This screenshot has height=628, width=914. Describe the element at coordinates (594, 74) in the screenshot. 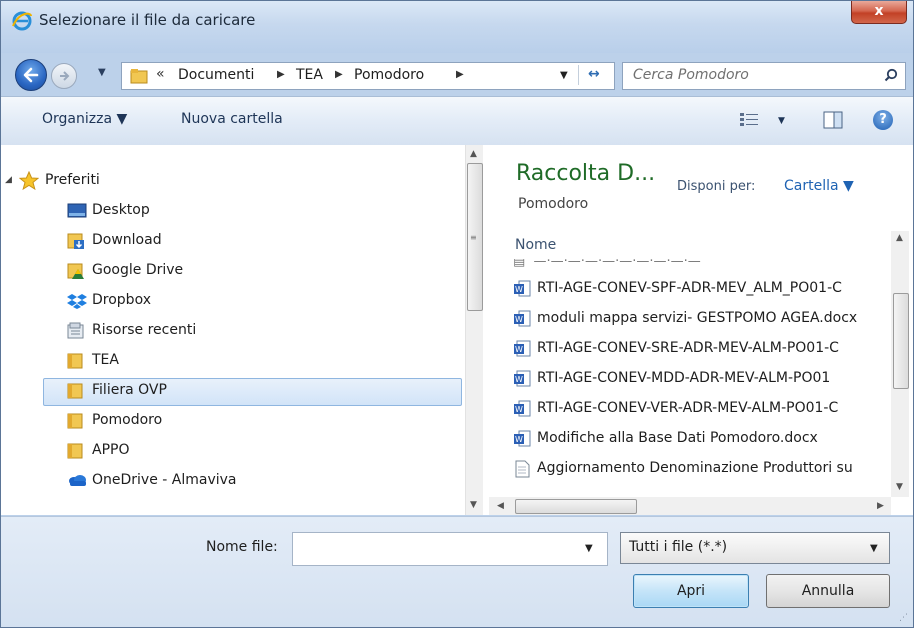

I see `refresh-icon: ↔` at that location.